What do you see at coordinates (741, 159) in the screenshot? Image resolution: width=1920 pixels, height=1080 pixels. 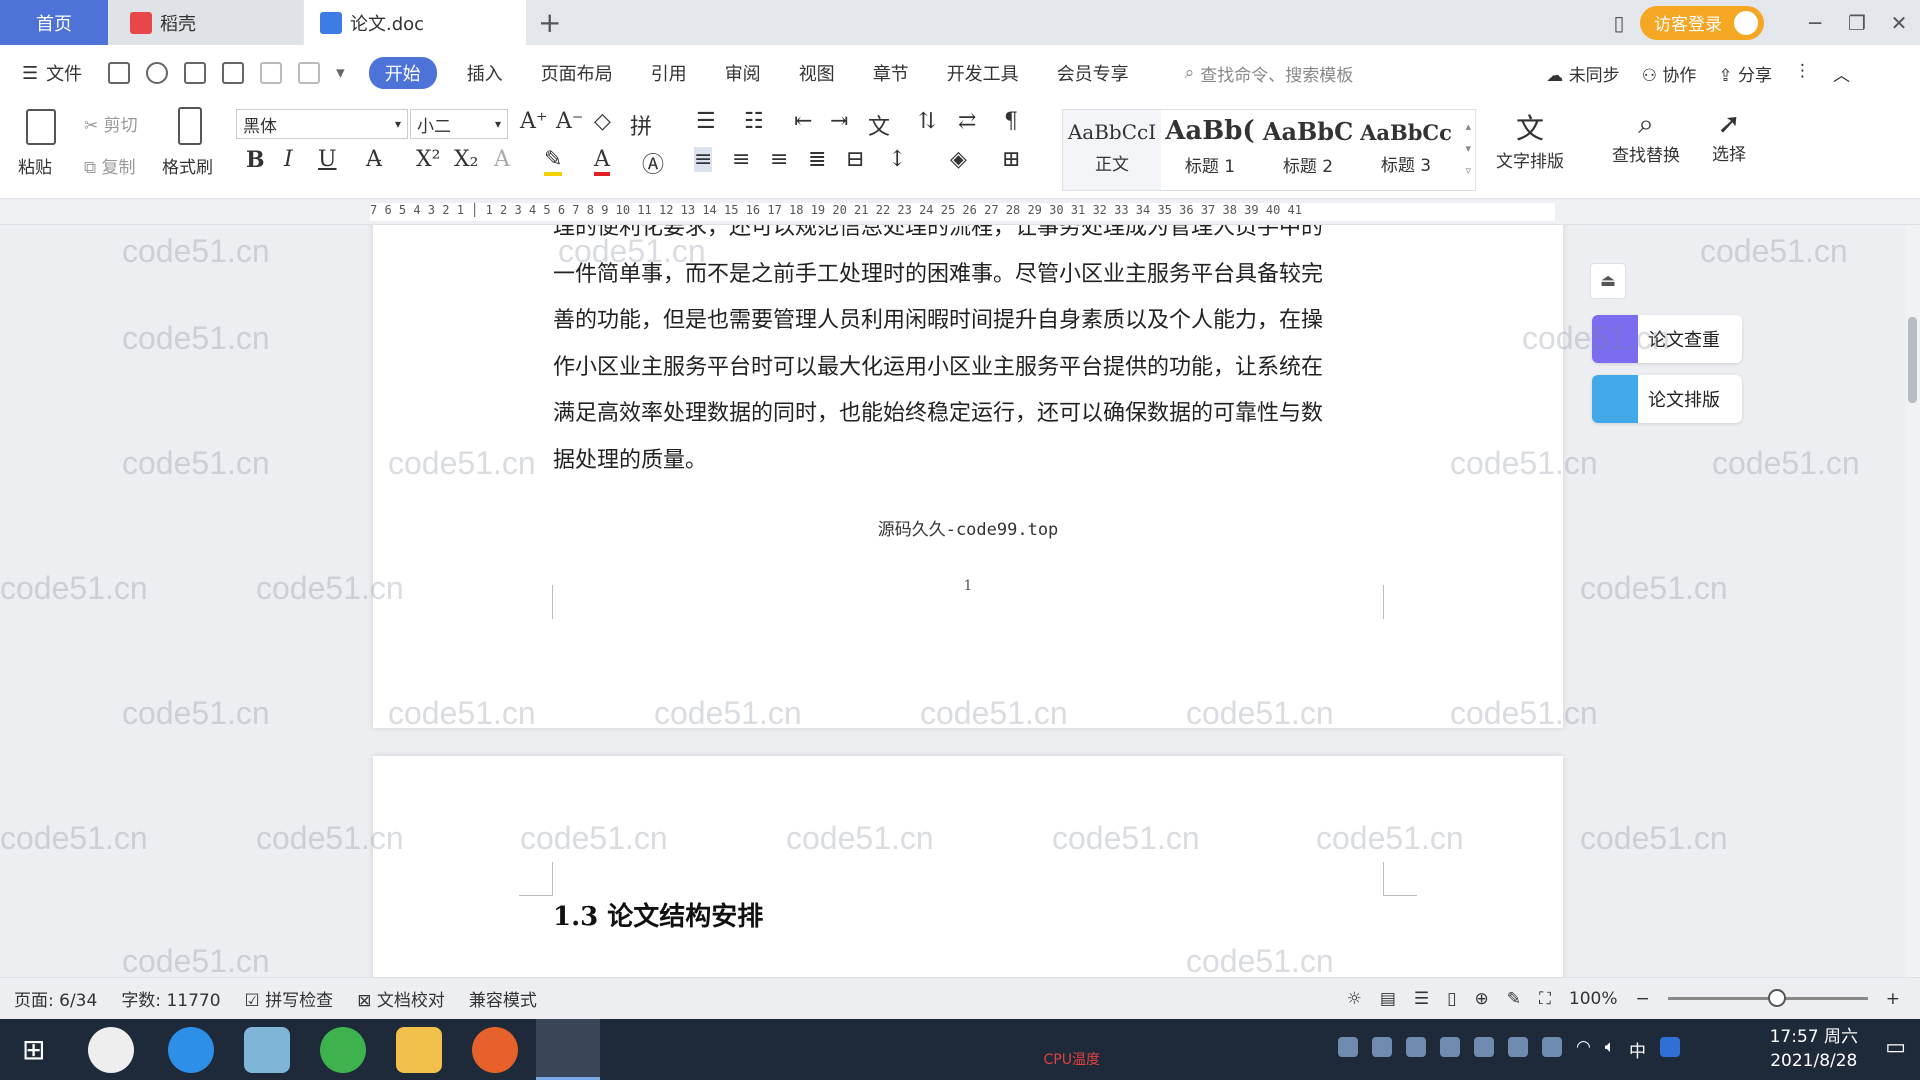 I see `align-center-icon: ≡` at bounding box center [741, 159].